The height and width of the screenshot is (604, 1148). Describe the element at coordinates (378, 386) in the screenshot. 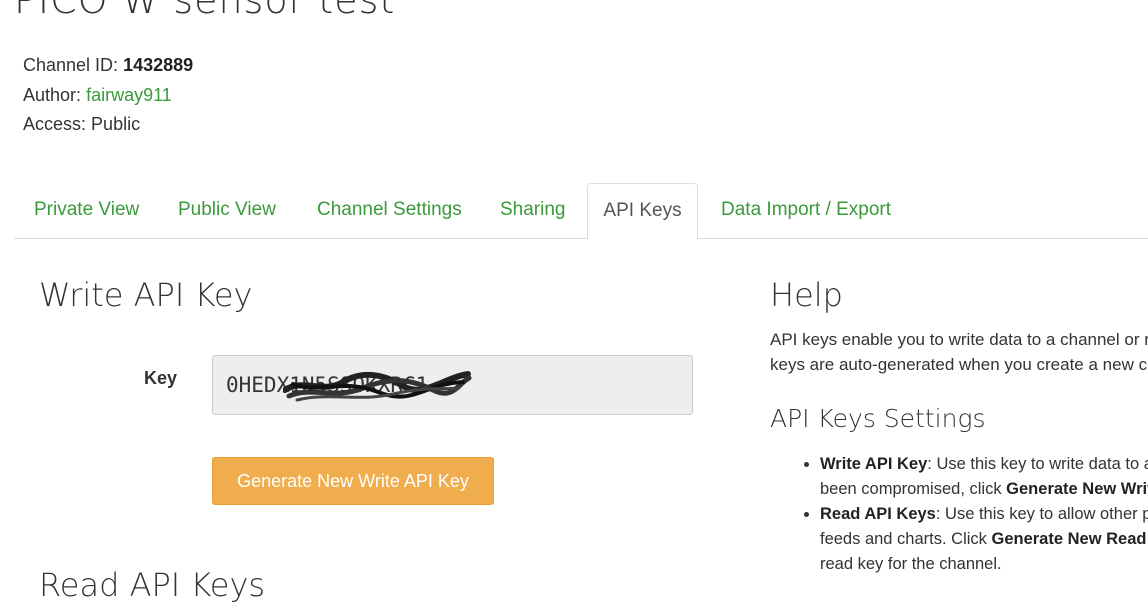

I see `redaction-scribble` at that location.